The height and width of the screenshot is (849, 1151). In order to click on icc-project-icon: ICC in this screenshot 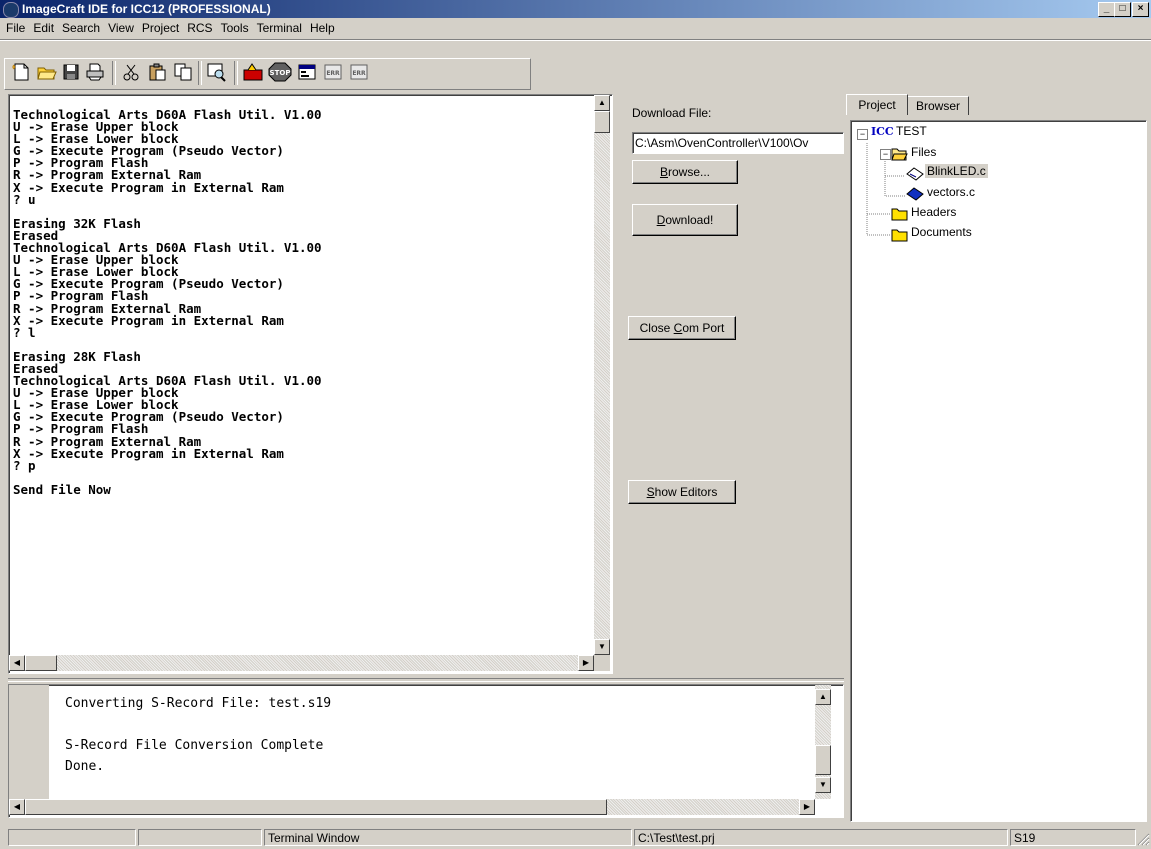, I will do `click(882, 131)`.